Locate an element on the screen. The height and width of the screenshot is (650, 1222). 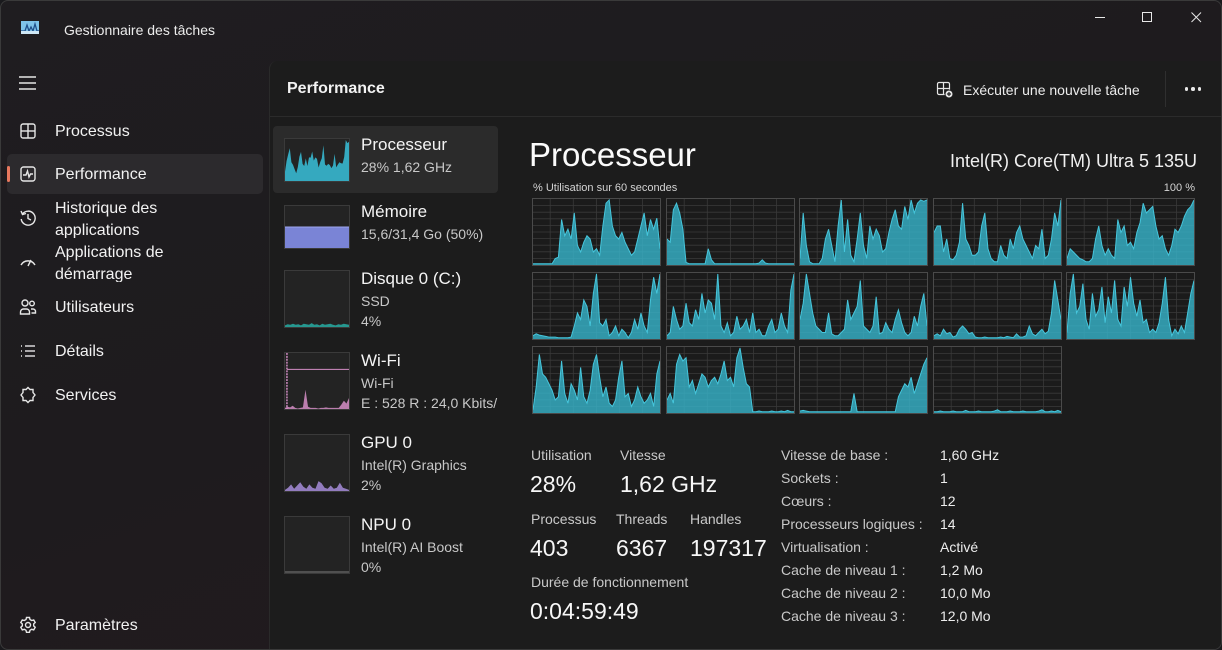
threads-label: Threads is located at coordinates (642, 519).